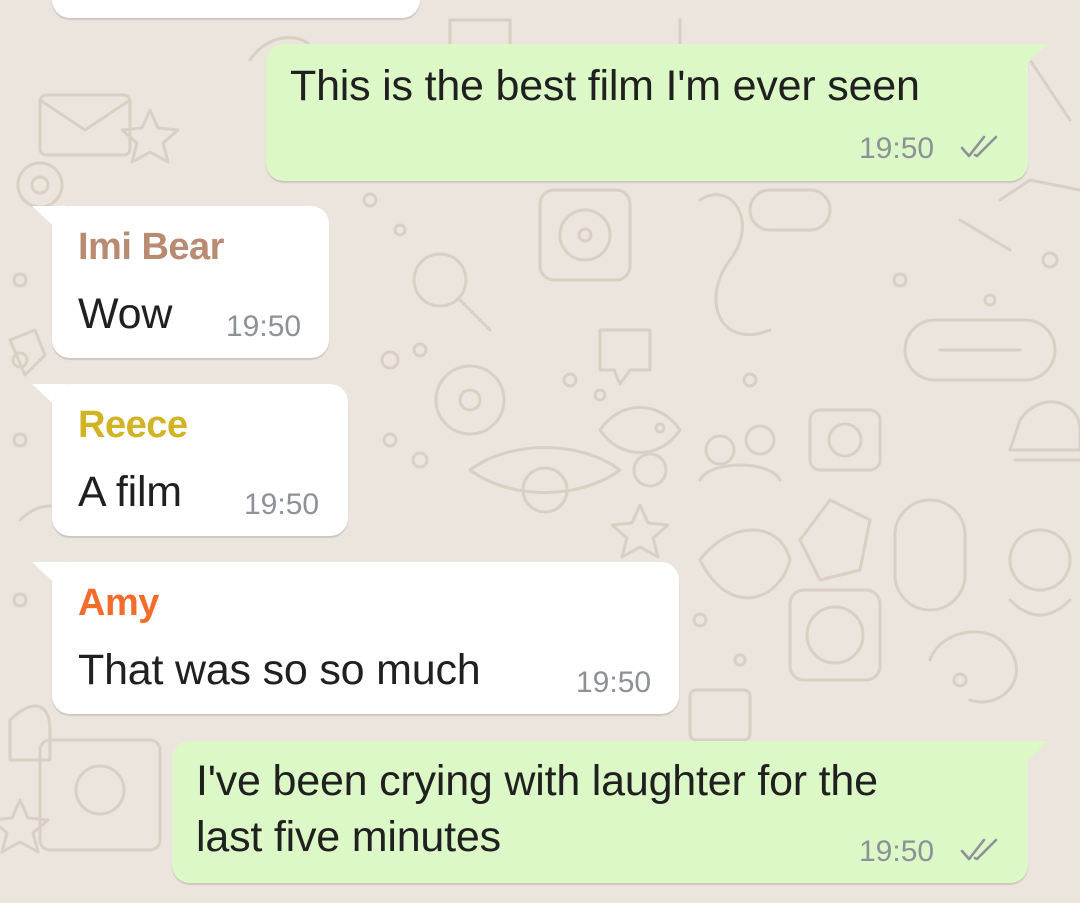  What do you see at coordinates (348, 837) in the screenshot?
I see `message-text-line-2: last five minutes` at bounding box center [348, 837].